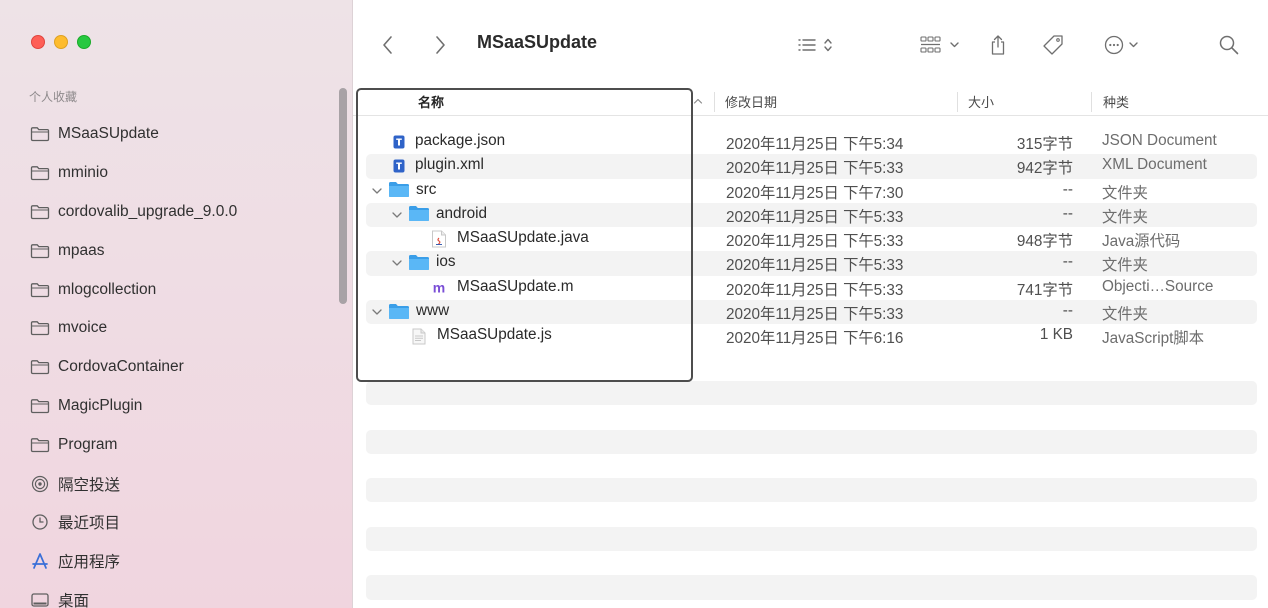 This screenshot has height=608, width=1268. I want to click on sidebar-item: MagicPlugin, so click(176, 406).